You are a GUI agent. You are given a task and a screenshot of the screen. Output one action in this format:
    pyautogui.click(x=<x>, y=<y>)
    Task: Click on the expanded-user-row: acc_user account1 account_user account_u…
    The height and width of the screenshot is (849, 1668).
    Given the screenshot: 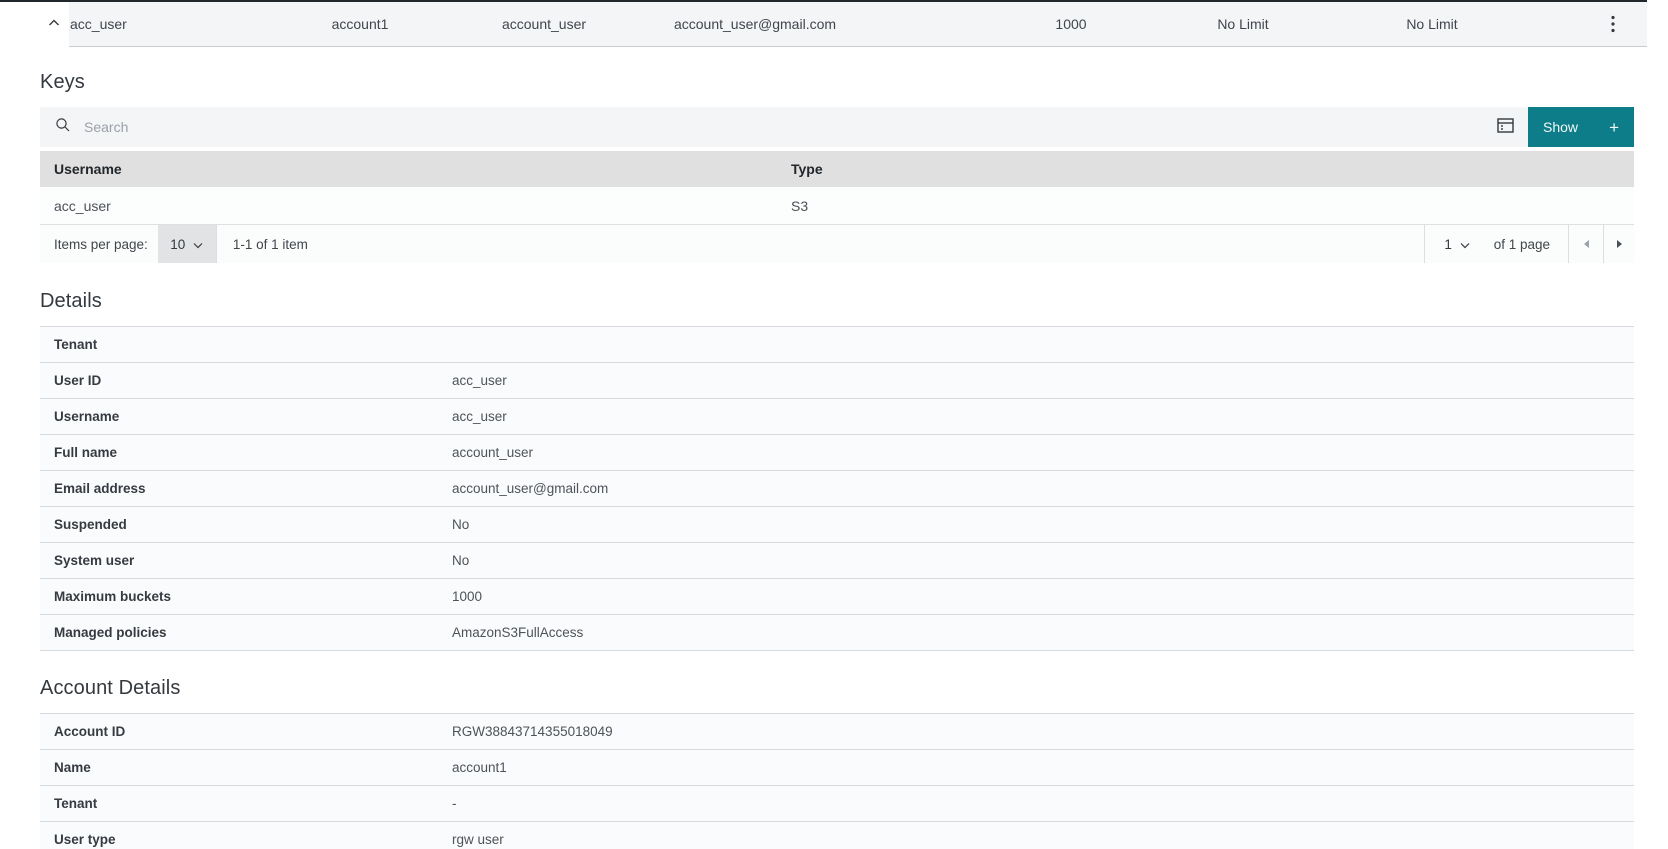 What is the action you would take?
    pyautogui.click(x=823, y=23)
    